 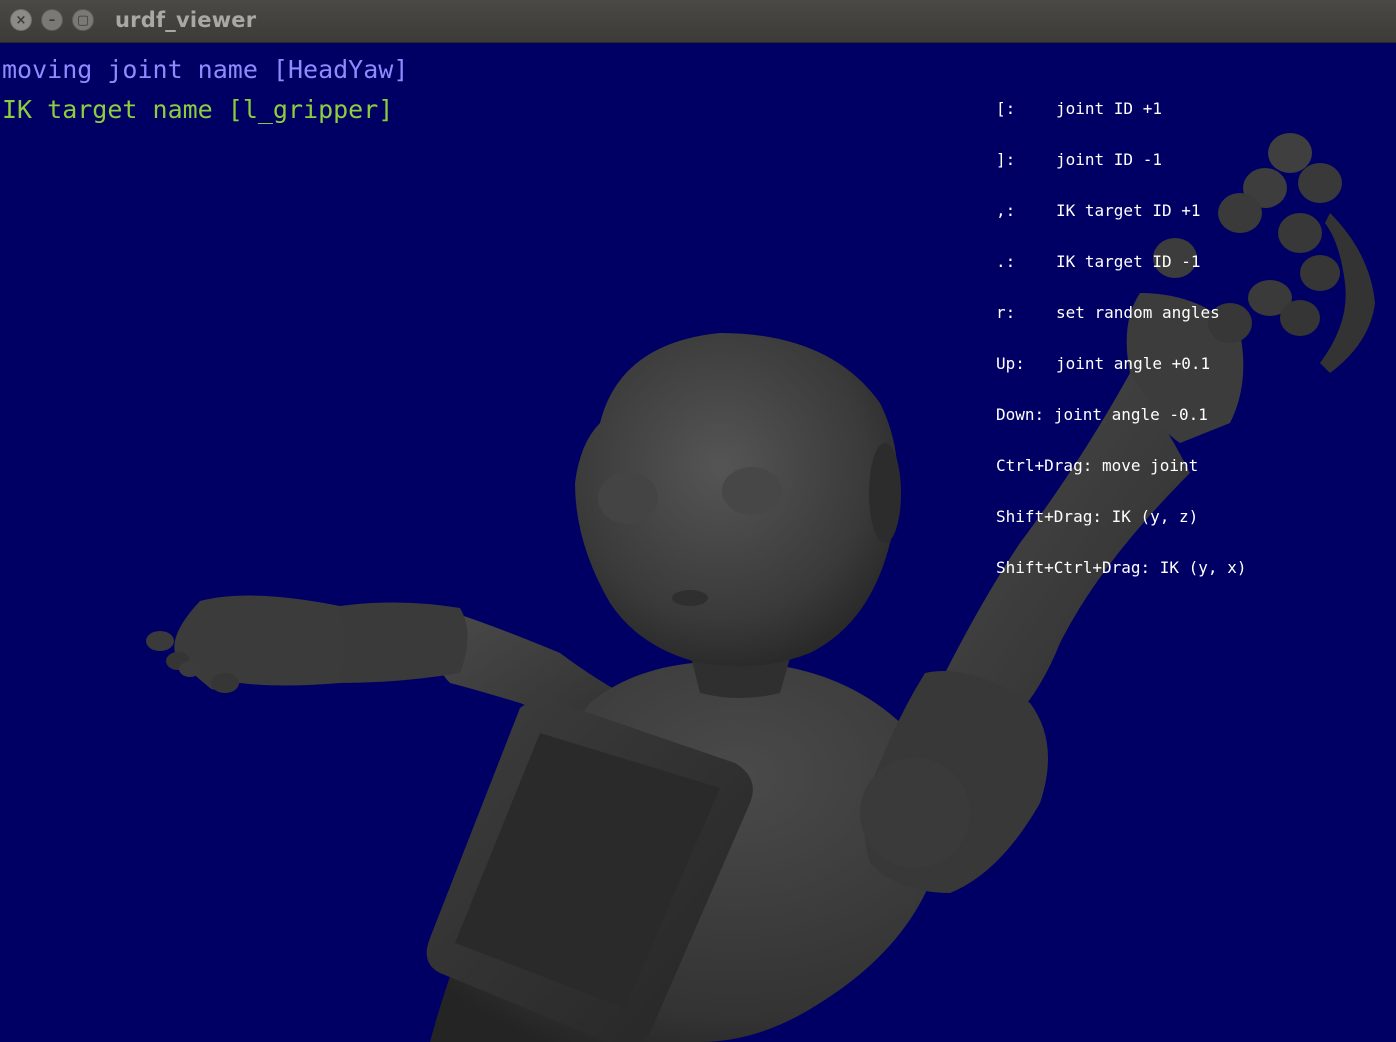 What do you see at coordinates (205, 69) in the screenshot?
I see `moving-joint-label: moving joint name [HeadYaw]` at bounding box center [205, 69].